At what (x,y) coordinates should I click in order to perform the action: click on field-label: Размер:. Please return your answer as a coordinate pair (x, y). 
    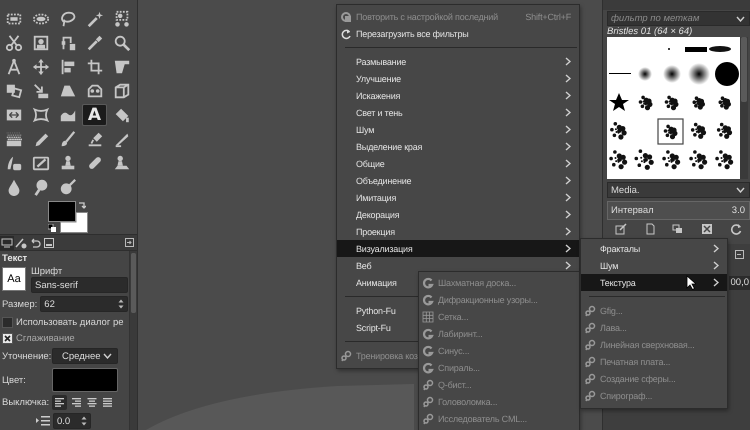
    Looking at the image, I should click on (20, 304).